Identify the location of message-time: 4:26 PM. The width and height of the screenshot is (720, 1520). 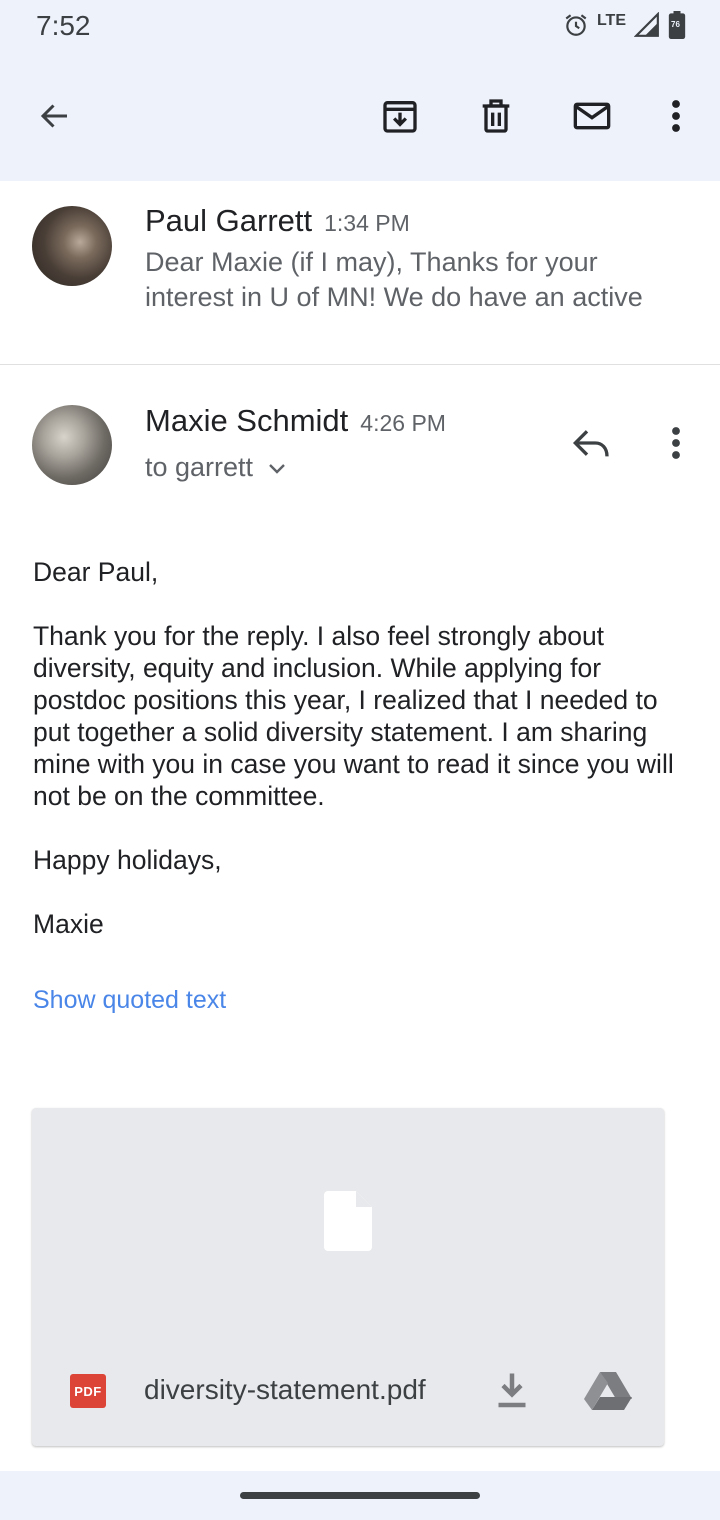
(403, 423).